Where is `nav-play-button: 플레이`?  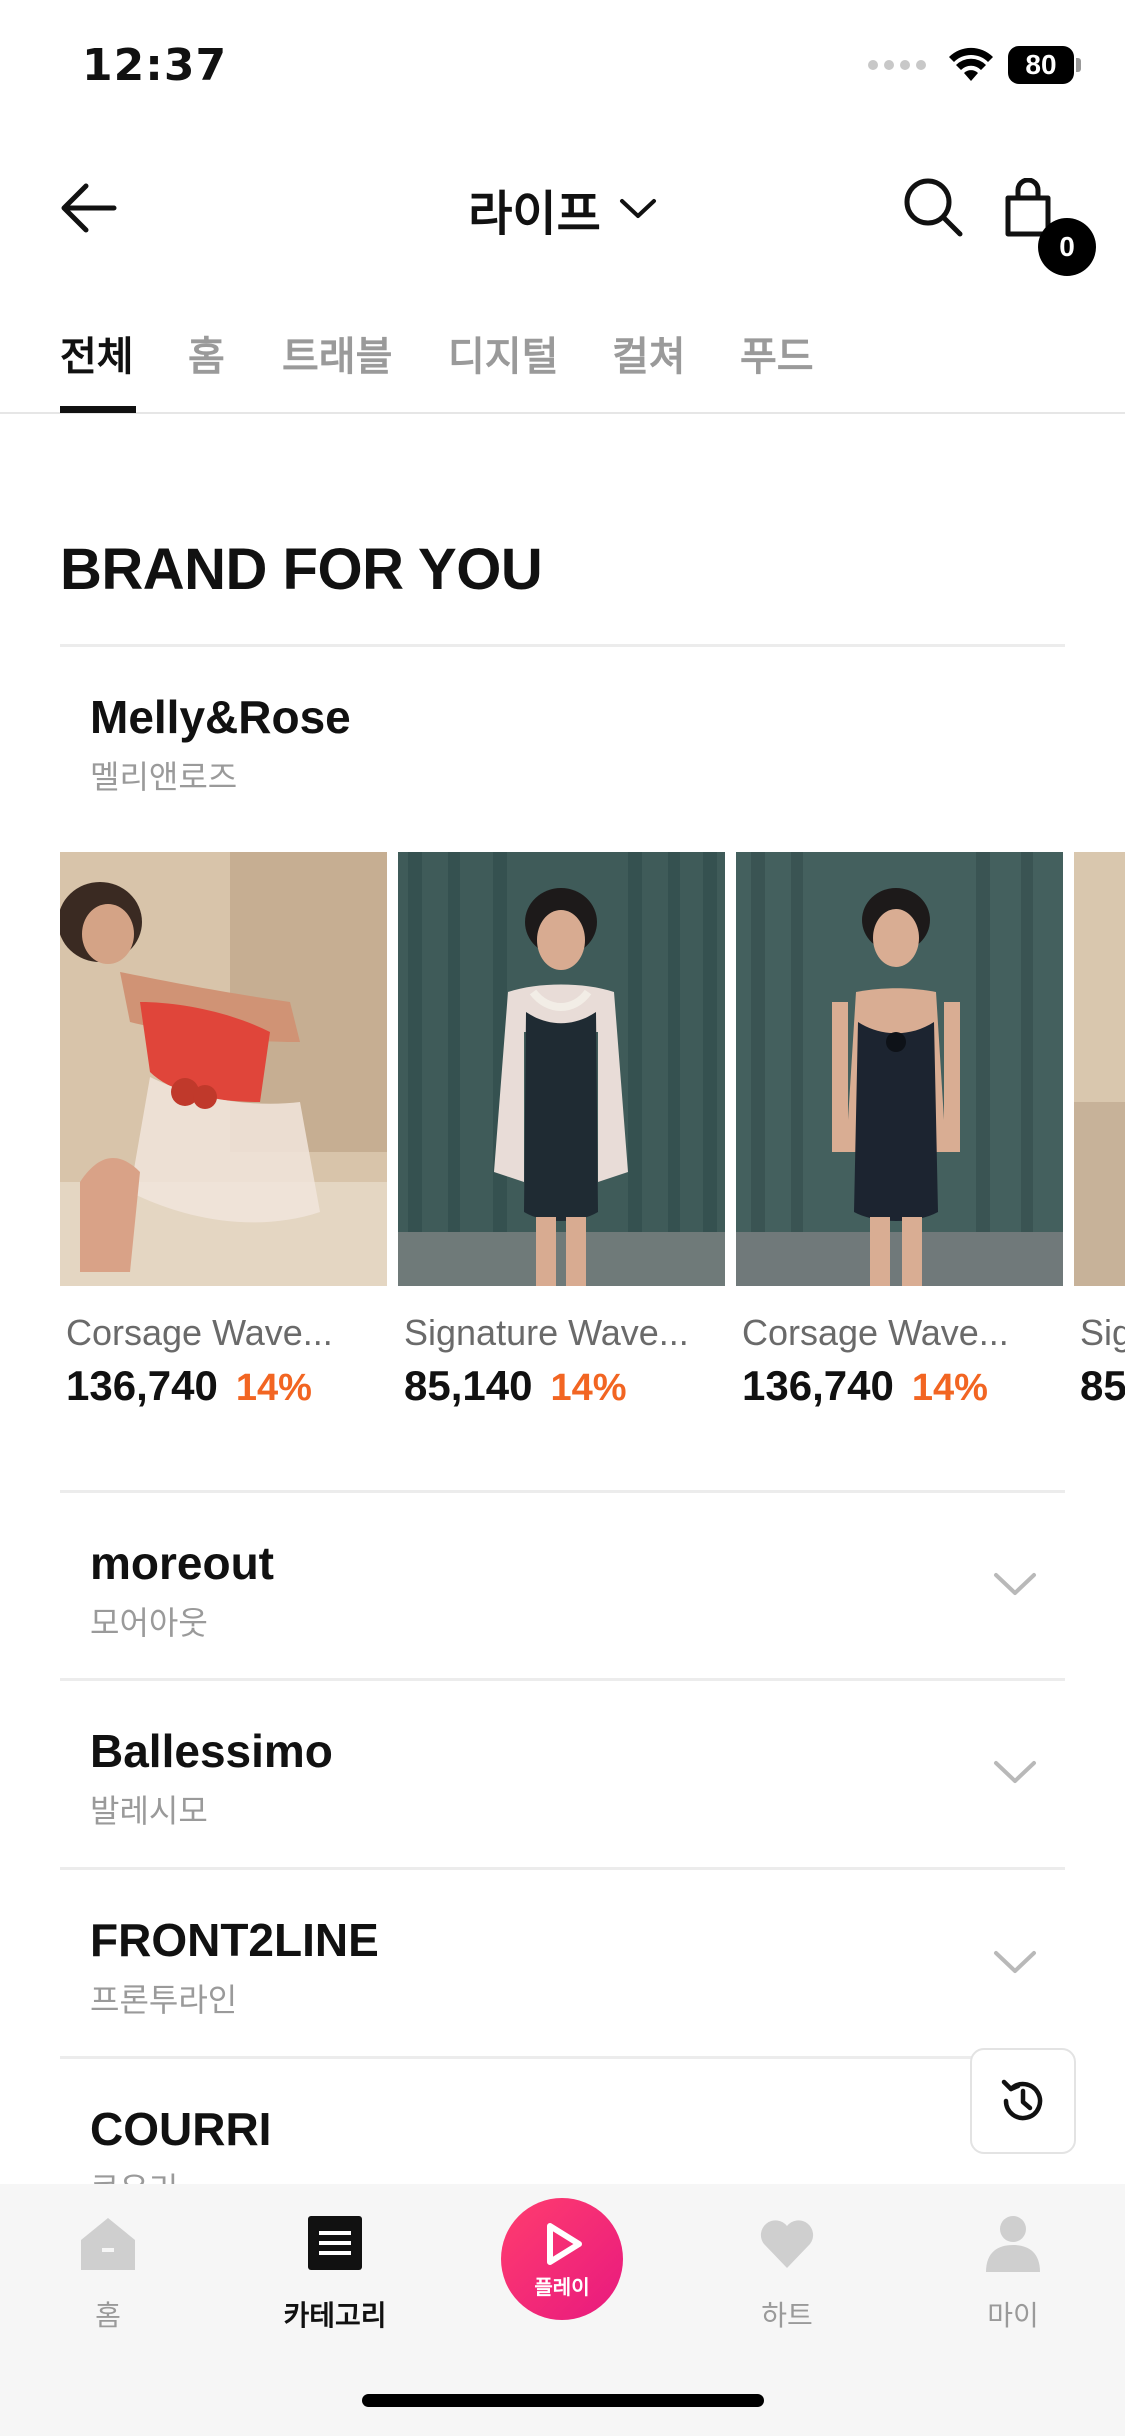 nav-play-button: 플레이 is located at coordinates (562, 2259).